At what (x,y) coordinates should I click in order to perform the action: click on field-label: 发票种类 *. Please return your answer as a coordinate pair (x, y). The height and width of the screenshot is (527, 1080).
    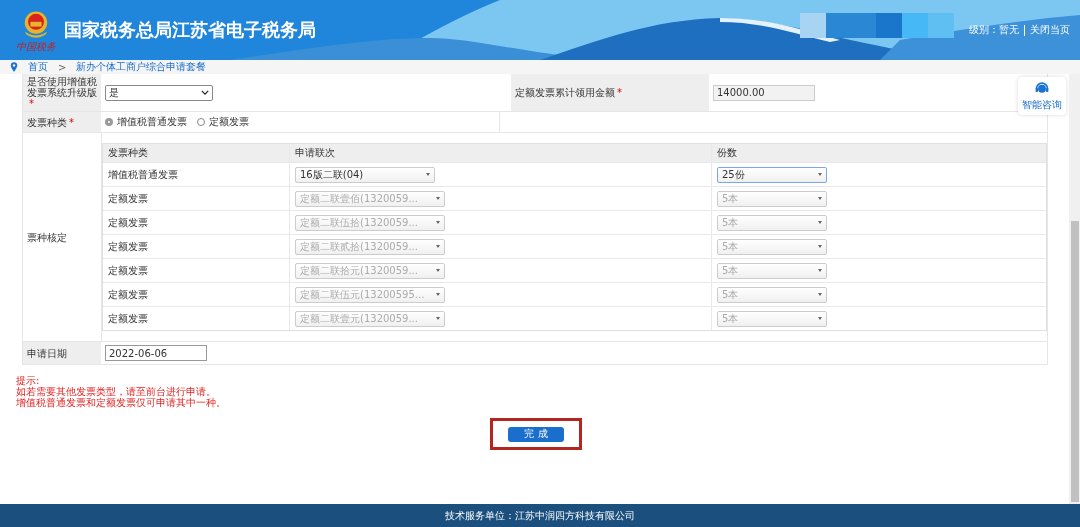
    Looking at the image, I should click on (62, 122).